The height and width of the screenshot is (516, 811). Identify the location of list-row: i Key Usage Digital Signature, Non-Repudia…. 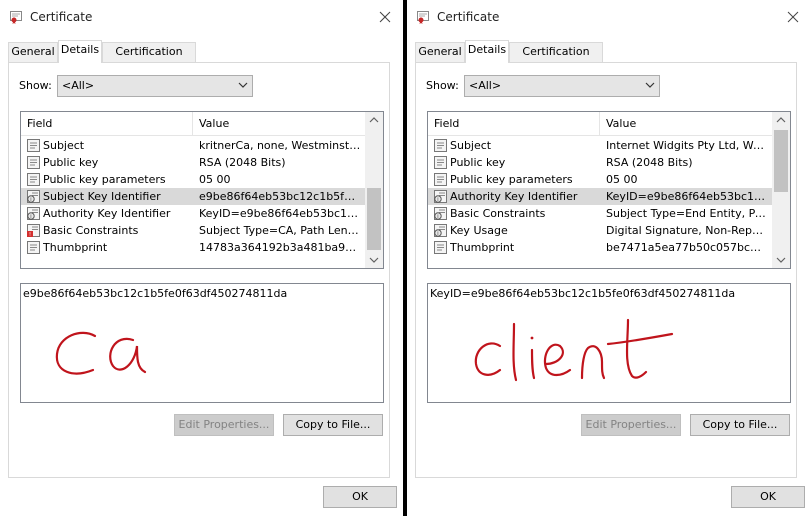
(600, 230).